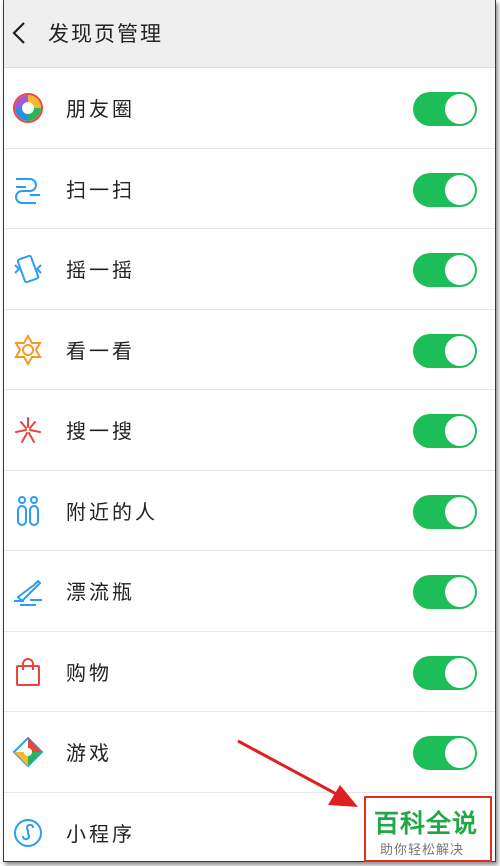 This screenshot has width=500, height=866. What do you see at coordinates (89, 753) in the screenshot?
I see `item-label: 游戏` at bounding box center [89, 753].